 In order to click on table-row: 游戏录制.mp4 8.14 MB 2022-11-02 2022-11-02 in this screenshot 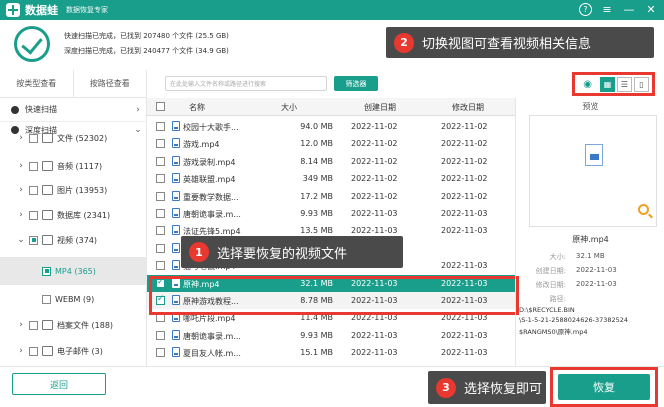, I will do `click(331, 161)`.